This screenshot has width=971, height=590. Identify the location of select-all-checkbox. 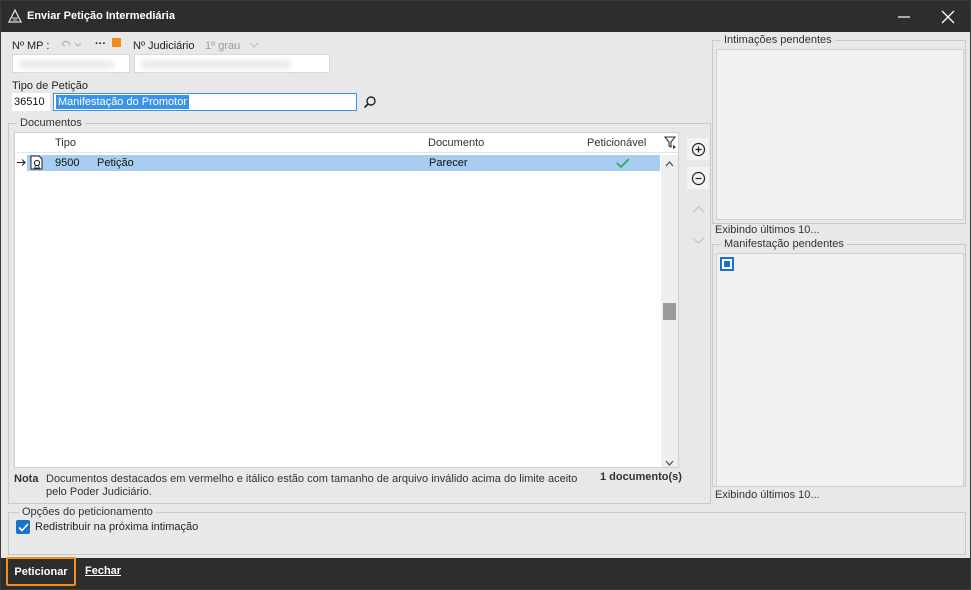
(727, 264).